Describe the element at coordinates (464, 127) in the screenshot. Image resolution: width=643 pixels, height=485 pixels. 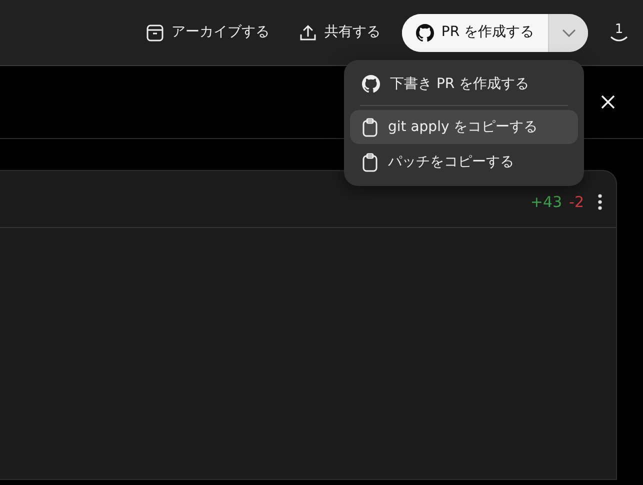
I see `menu-item: git apply をコピーする` at that location.